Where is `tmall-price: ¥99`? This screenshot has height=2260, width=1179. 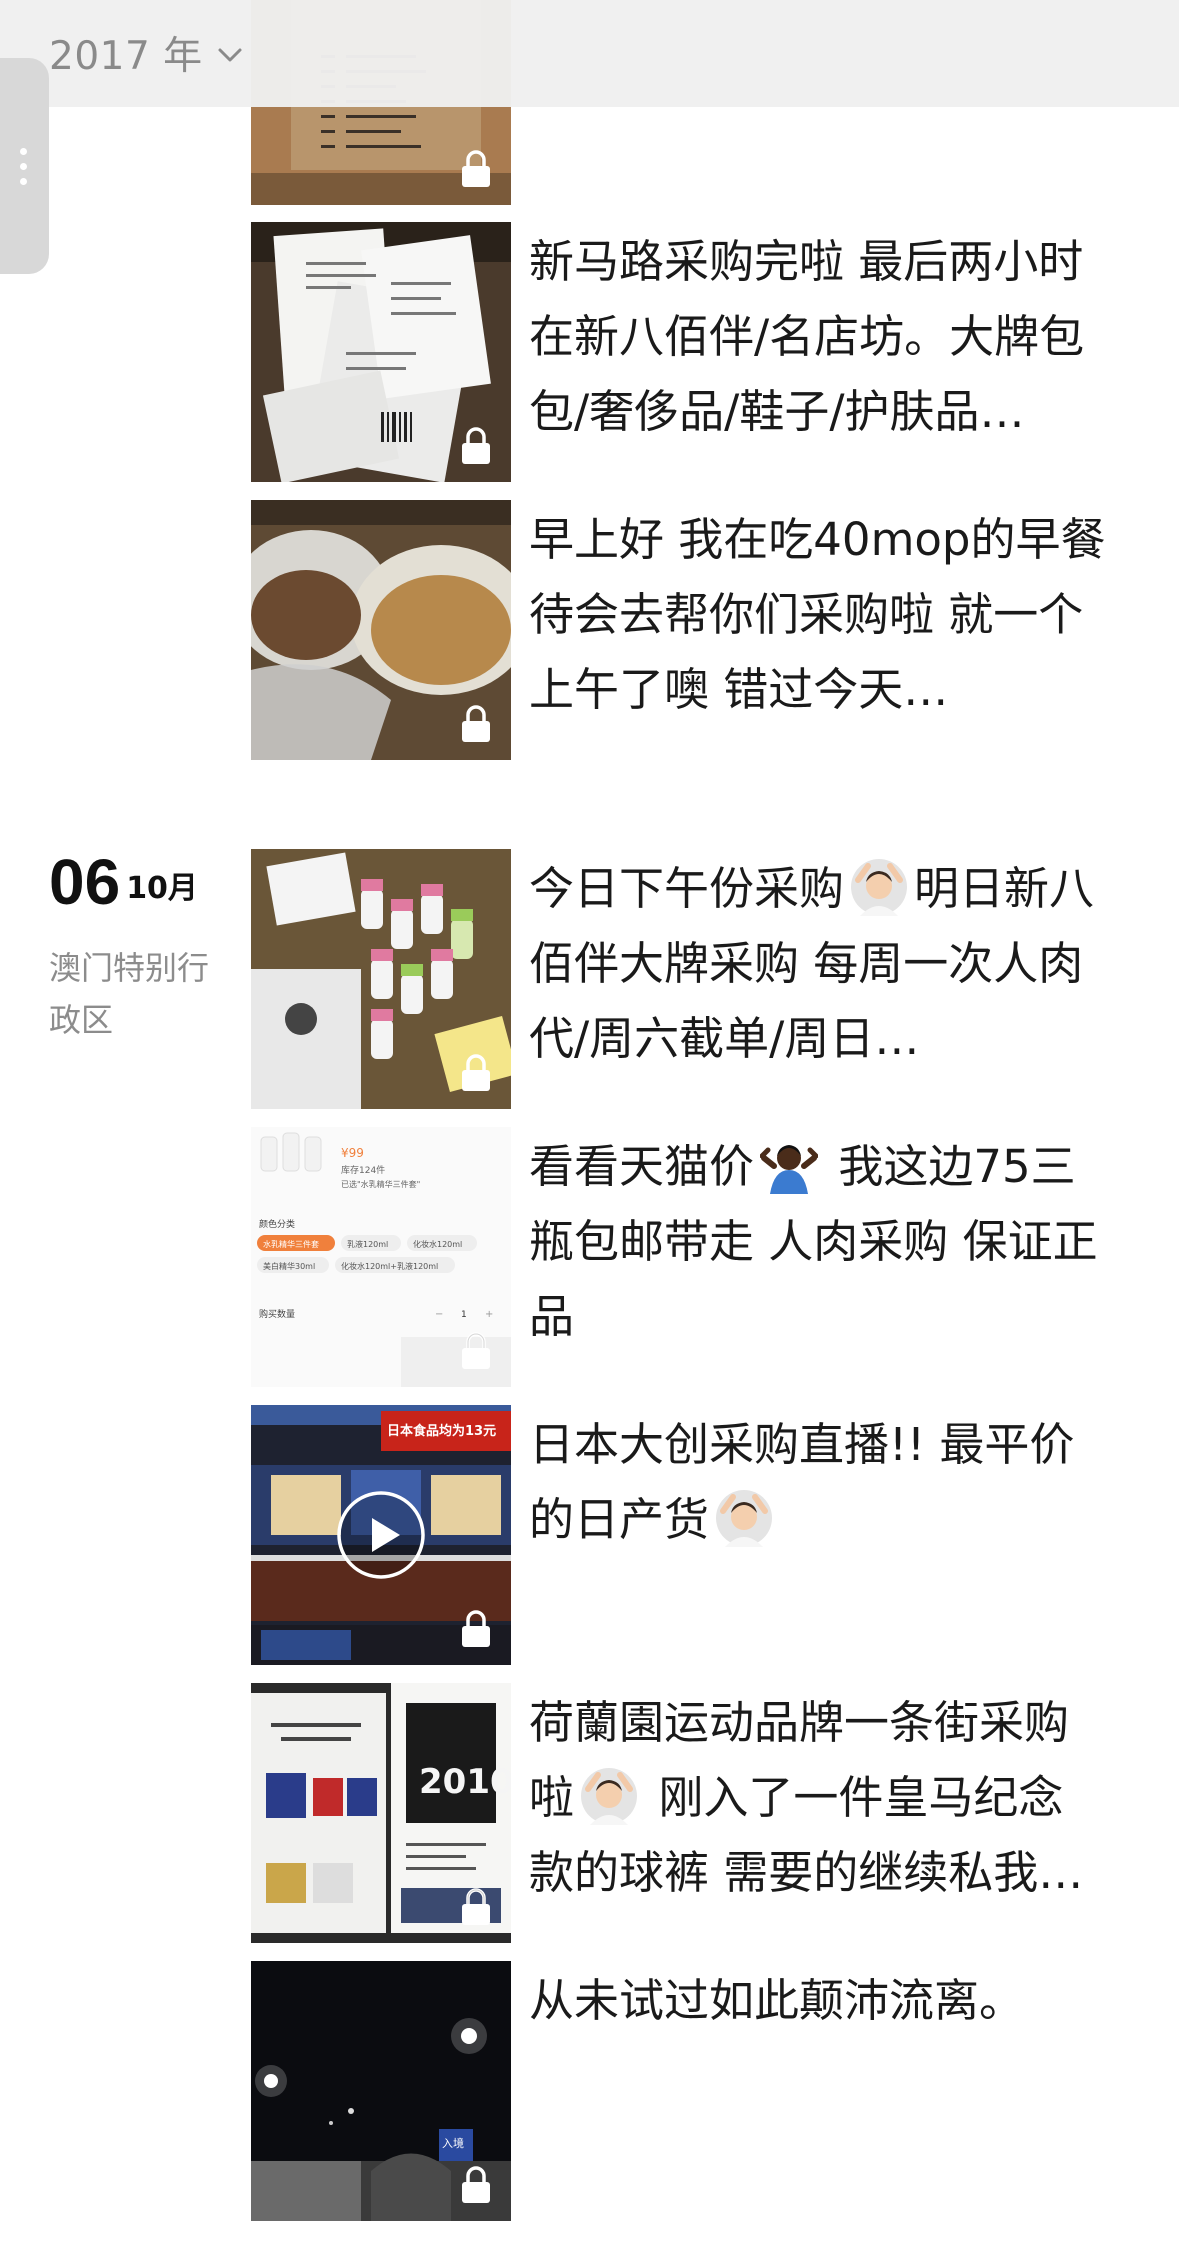
tmall-price: ¥99 is located at coordinates (352, 1153).